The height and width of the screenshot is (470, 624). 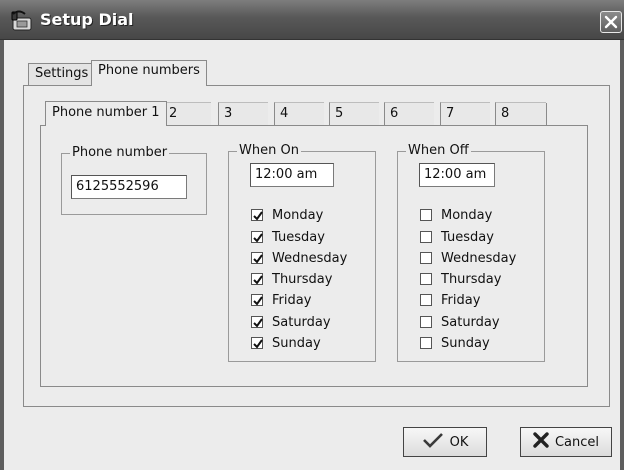 I want to click on tab-strip-end, so click(x=546, y=114).